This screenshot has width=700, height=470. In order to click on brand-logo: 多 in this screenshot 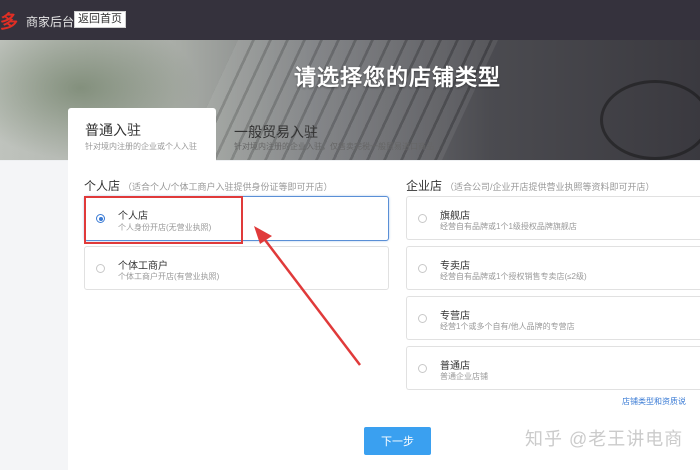, I will do `click(9, 22)`.